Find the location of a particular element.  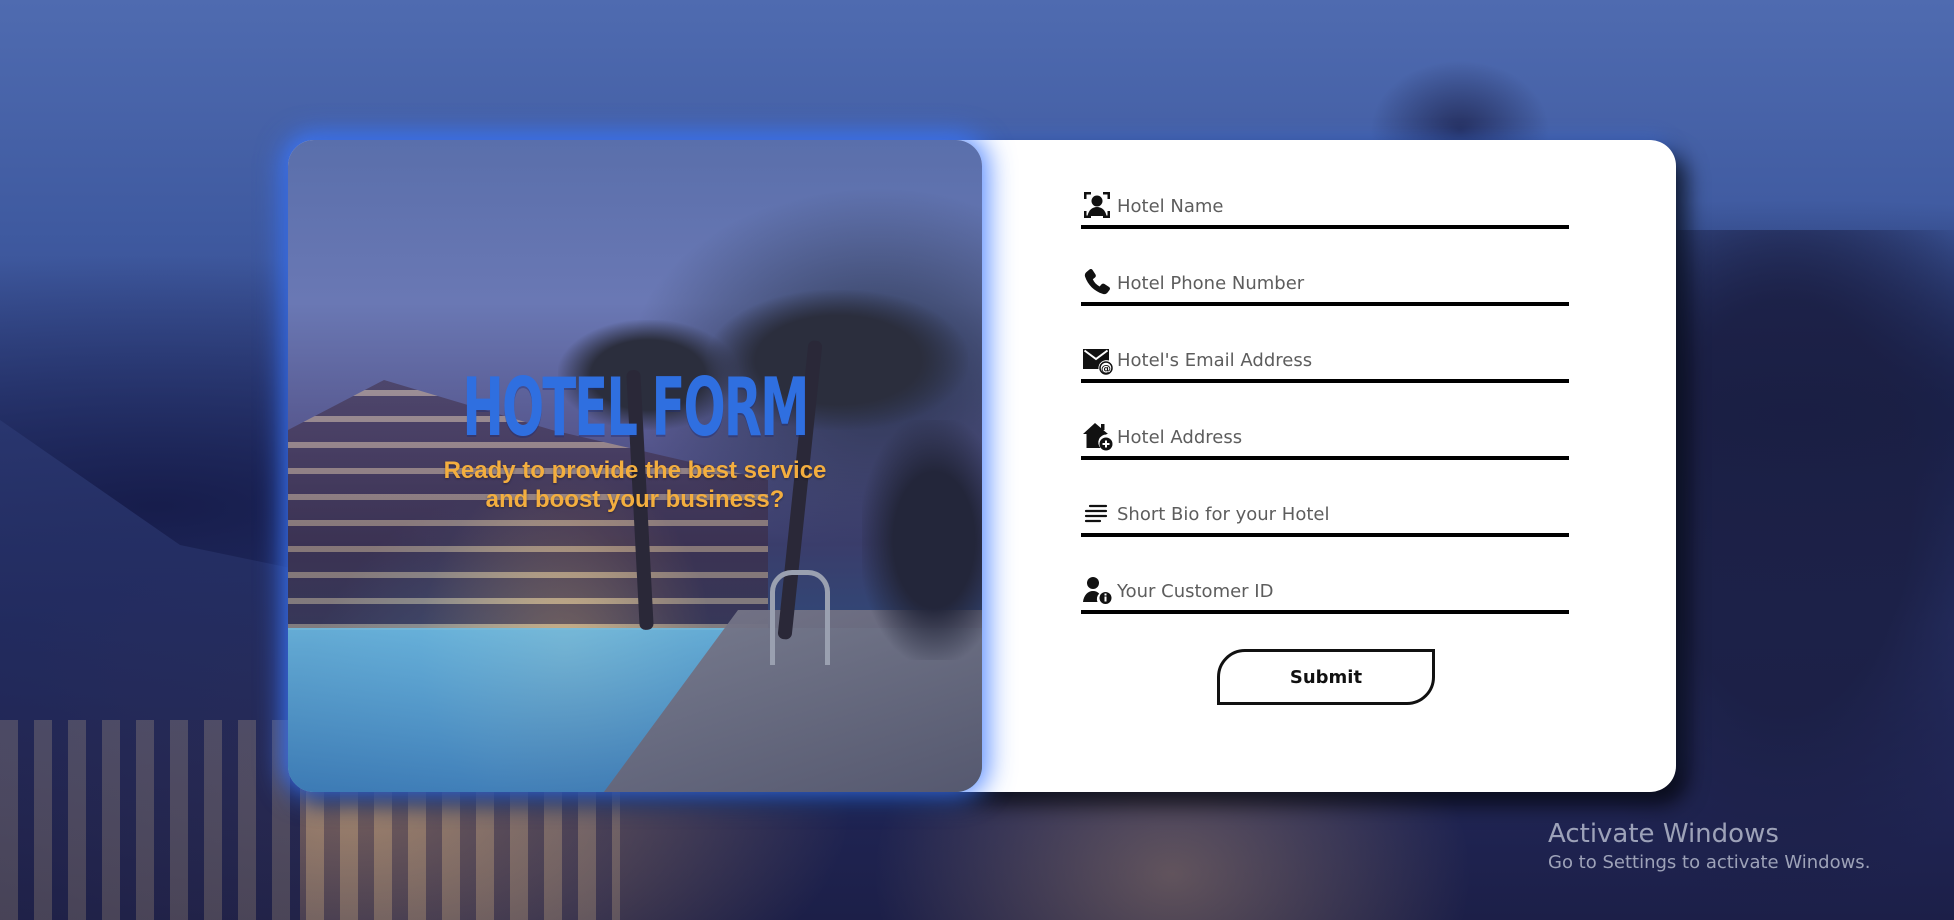

text-lines-icon is located at coordinates (1097, 513).